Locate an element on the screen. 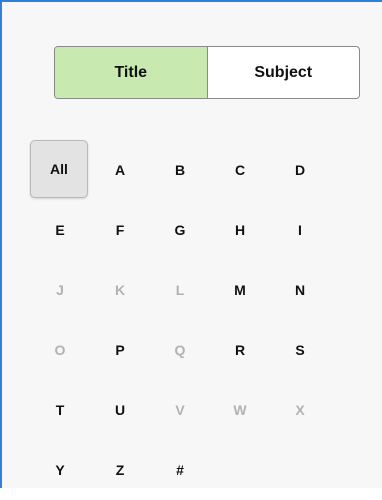 This screenshot has width=382, height=500. letter-filter-v: V is located at coordinates (180, 410).